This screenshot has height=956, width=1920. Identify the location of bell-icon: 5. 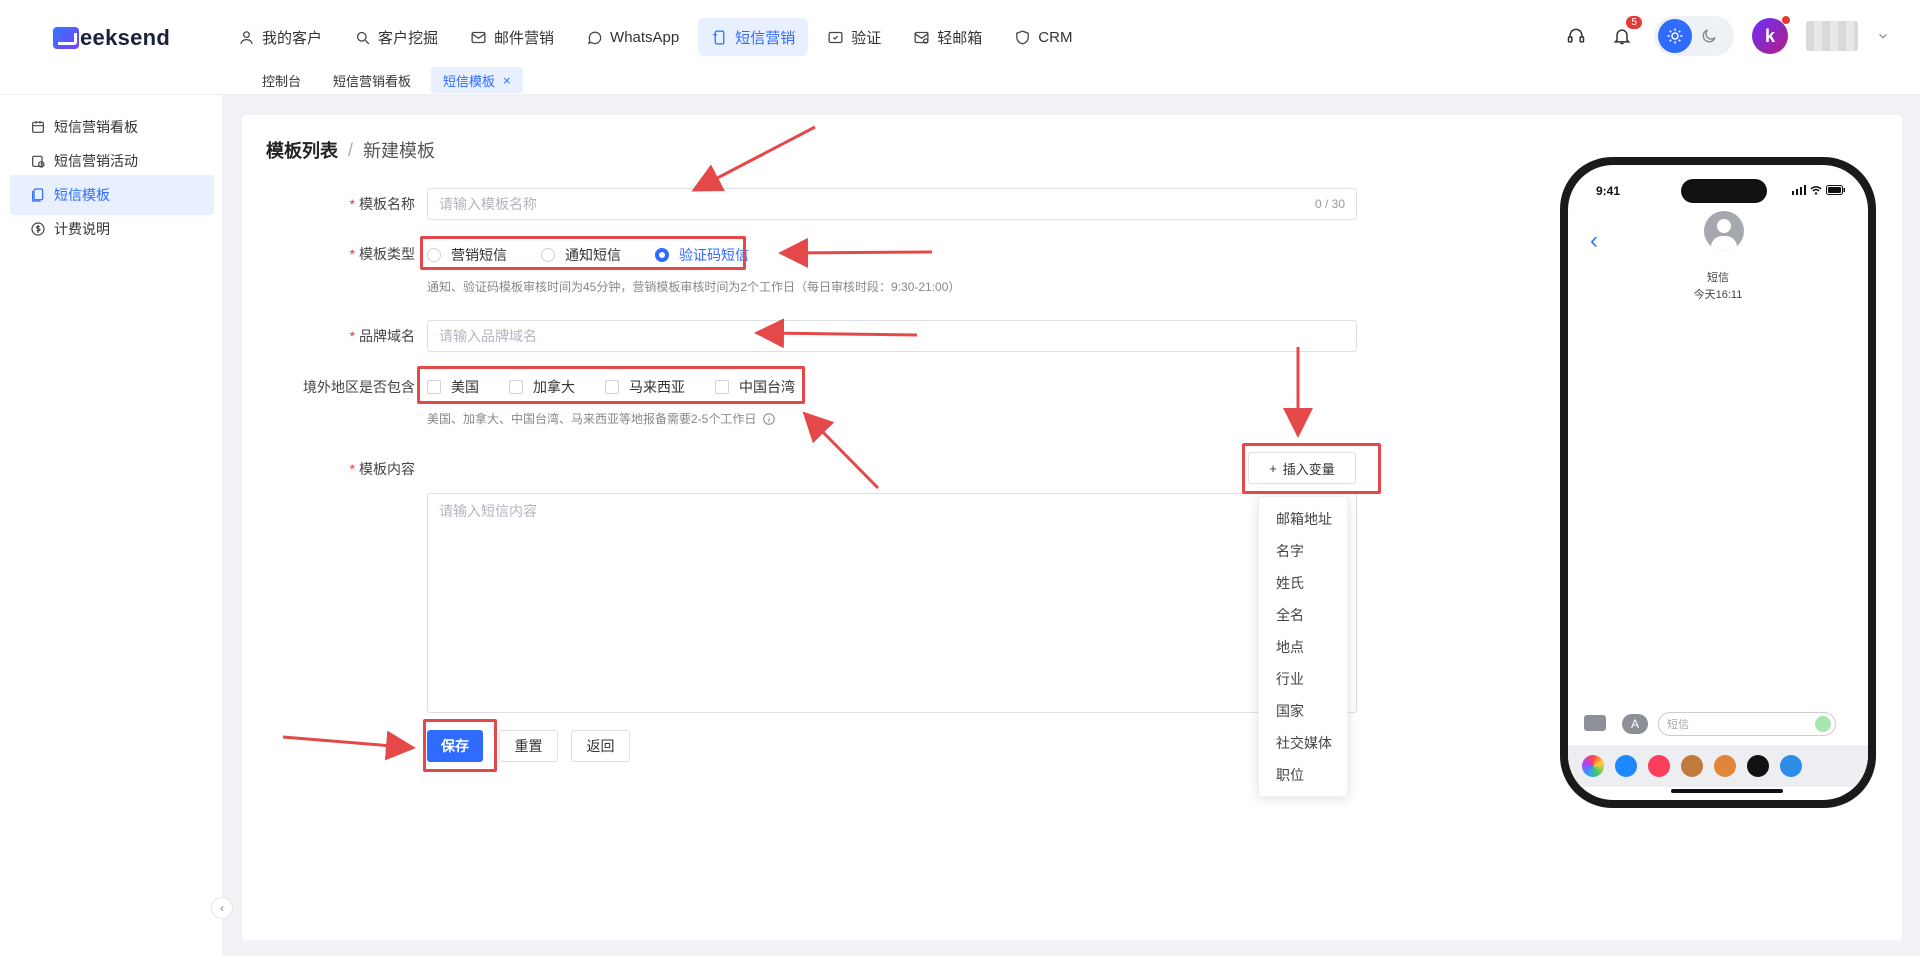
(1625, 33).